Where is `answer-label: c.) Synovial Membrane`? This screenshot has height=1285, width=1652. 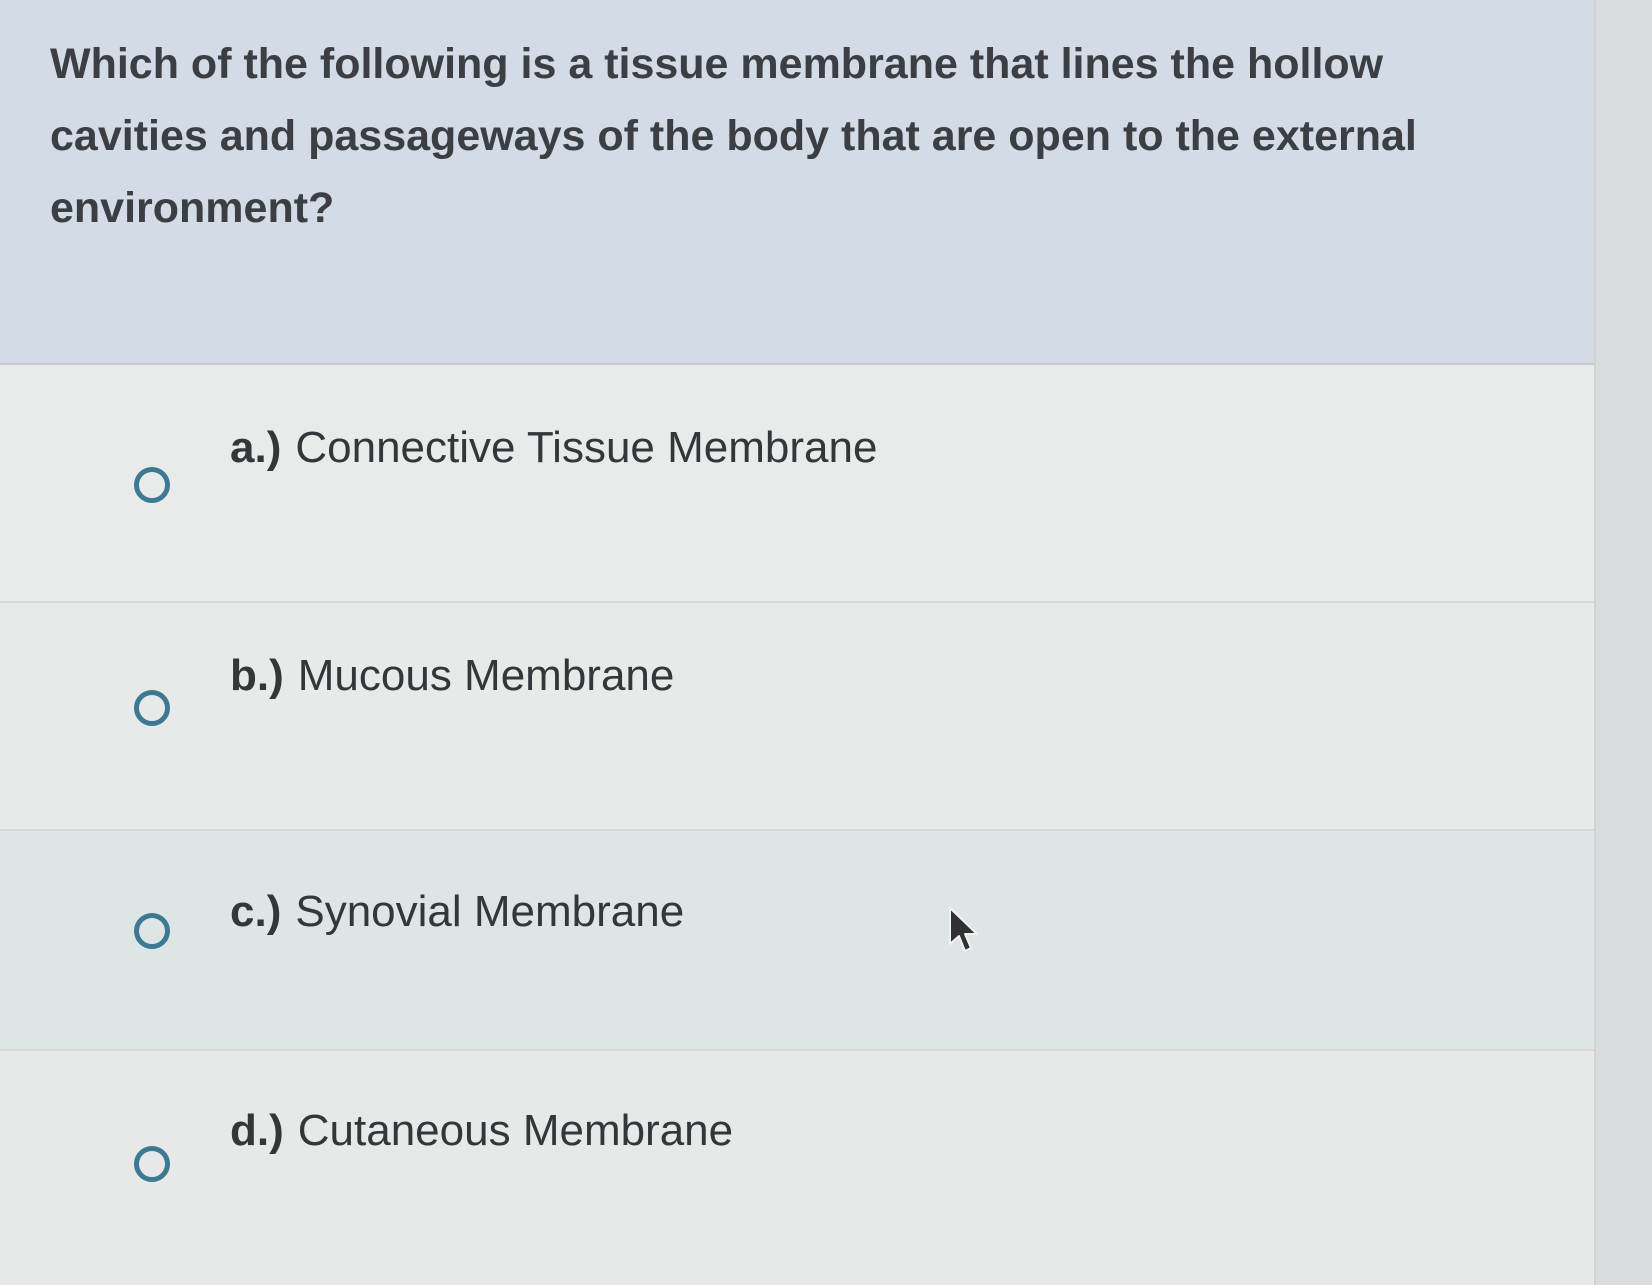
answer-label: c.) Synovial Membrane is located at coordinates (457, 912).